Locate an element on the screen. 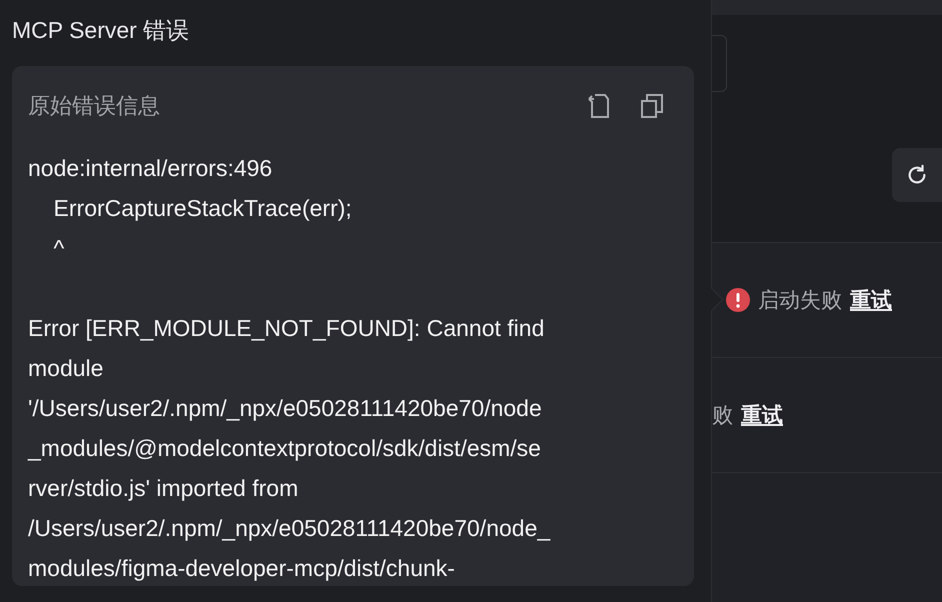  card-title: 原始错误信息 is located at coordinates (94, 106).